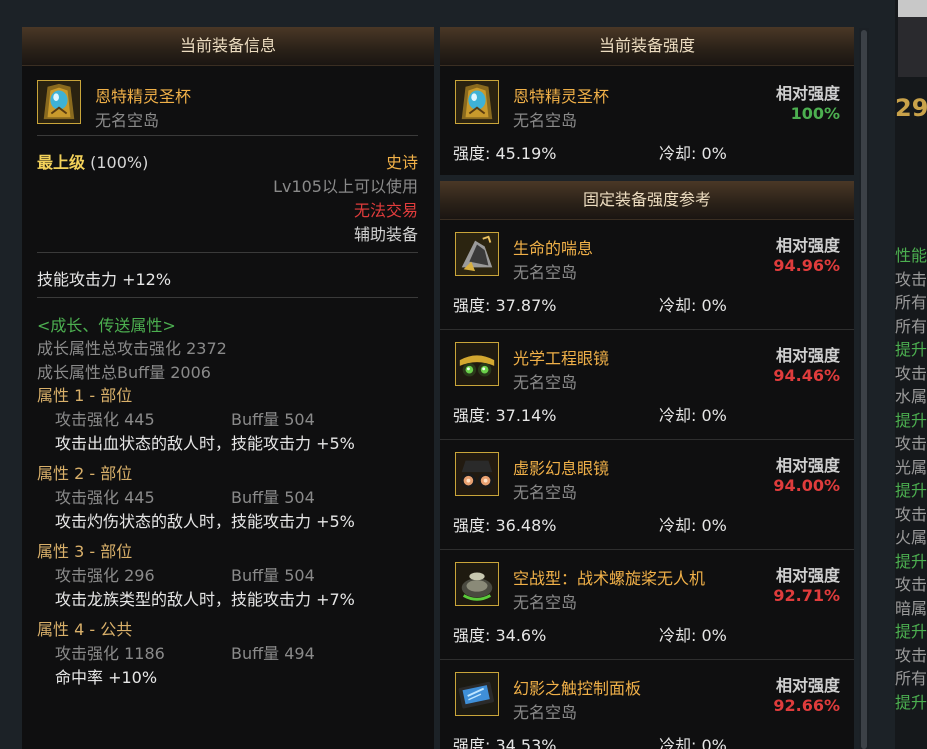 The image size is (927, 749). I want to click on strength-value: 强度: 34.53%, so click(505, 742).